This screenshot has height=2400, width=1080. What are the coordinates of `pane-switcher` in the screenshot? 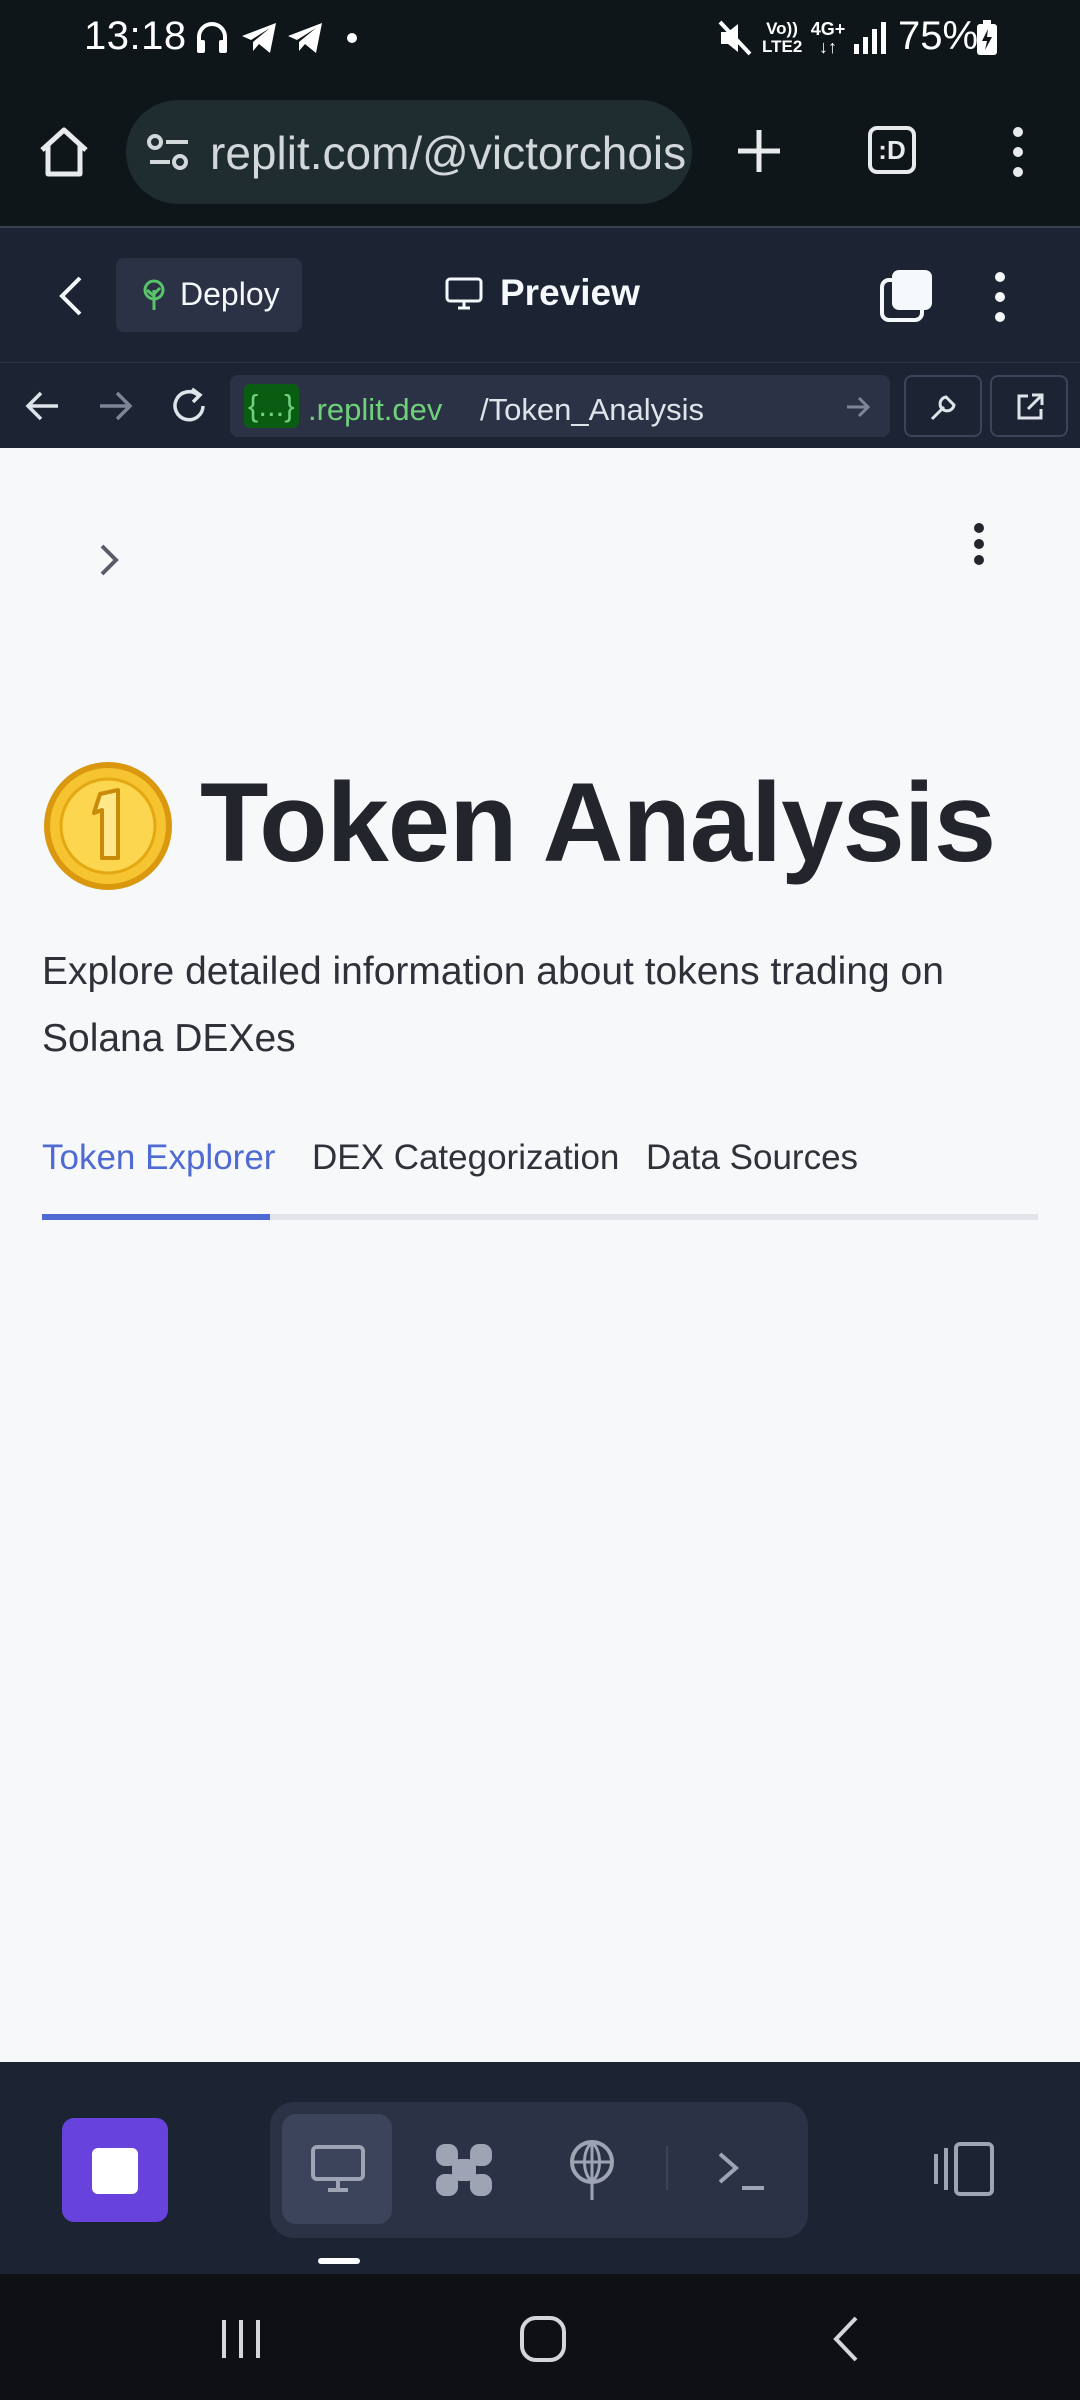 It's located at (539, 2170).